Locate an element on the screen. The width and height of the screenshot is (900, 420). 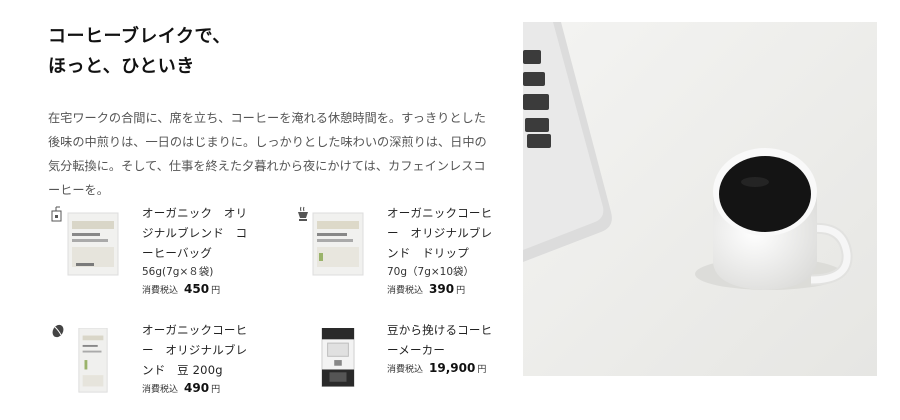
heading-line-2: ほっと、ひといき is located at coordinates (121, 66).